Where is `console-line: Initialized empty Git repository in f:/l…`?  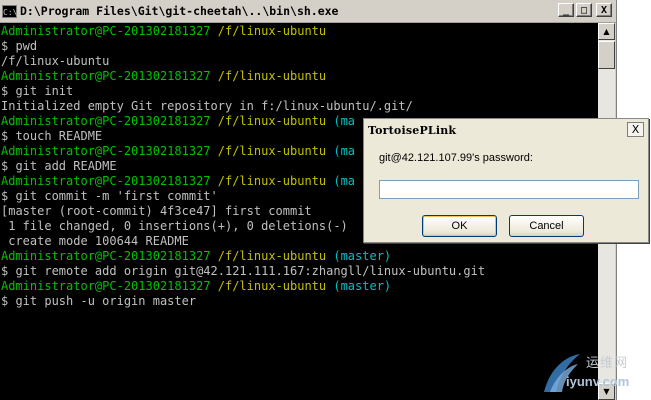
console-line: Initialized empty Git repository in f:/l… is located at coordinates (299, 106).